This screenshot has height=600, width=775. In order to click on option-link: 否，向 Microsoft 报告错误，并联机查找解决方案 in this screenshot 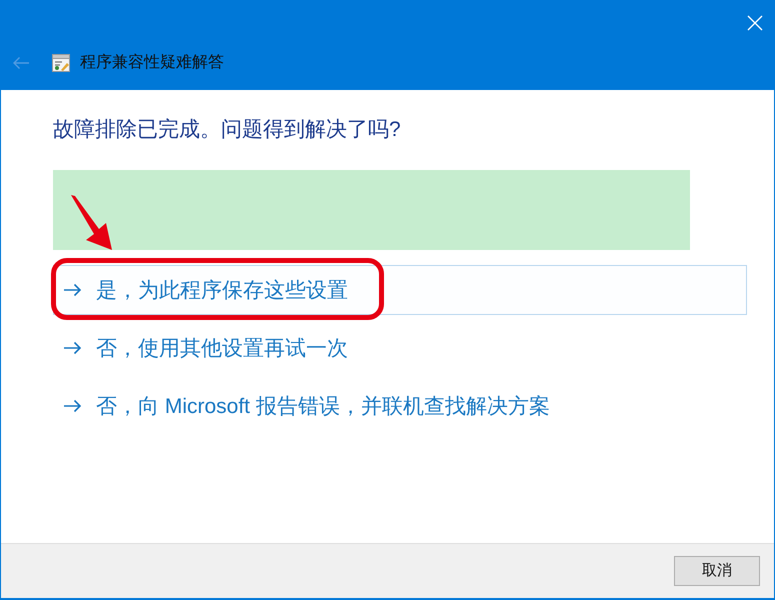, I will do `click(400, 406)`.